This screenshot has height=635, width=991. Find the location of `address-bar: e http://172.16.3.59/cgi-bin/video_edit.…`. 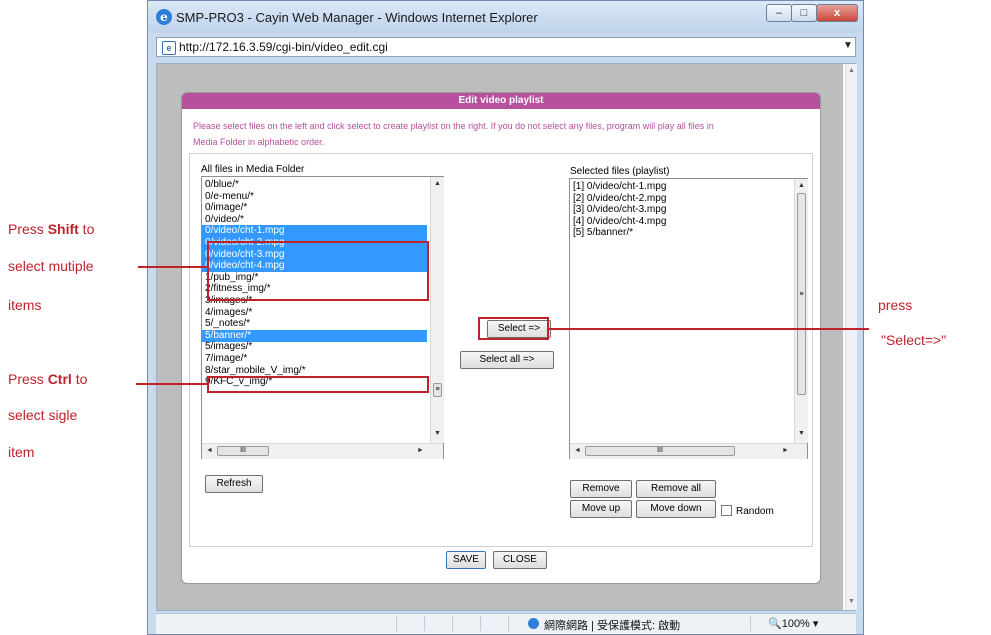

address-bar: e http://172.16.3.59/cgi-bin/video_edit.… is located at coordinates (506, 47).